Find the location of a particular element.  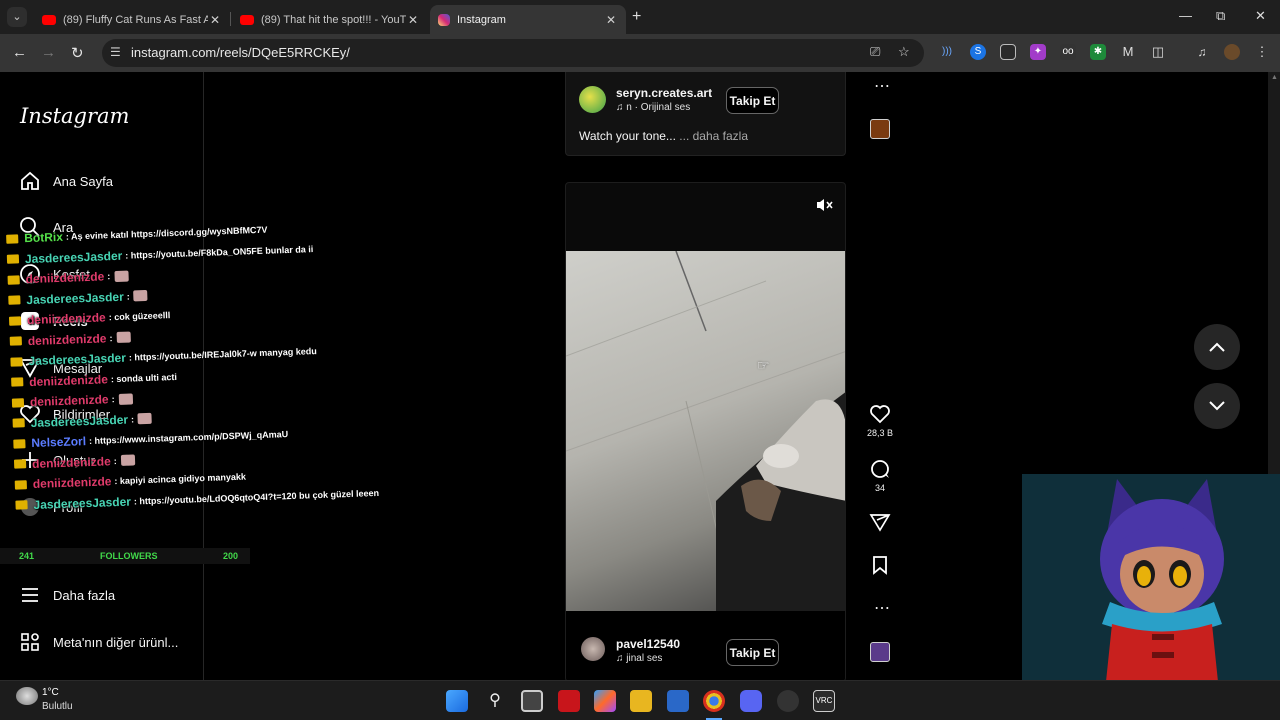

task-view-icon is located at coordinates (532, 701).